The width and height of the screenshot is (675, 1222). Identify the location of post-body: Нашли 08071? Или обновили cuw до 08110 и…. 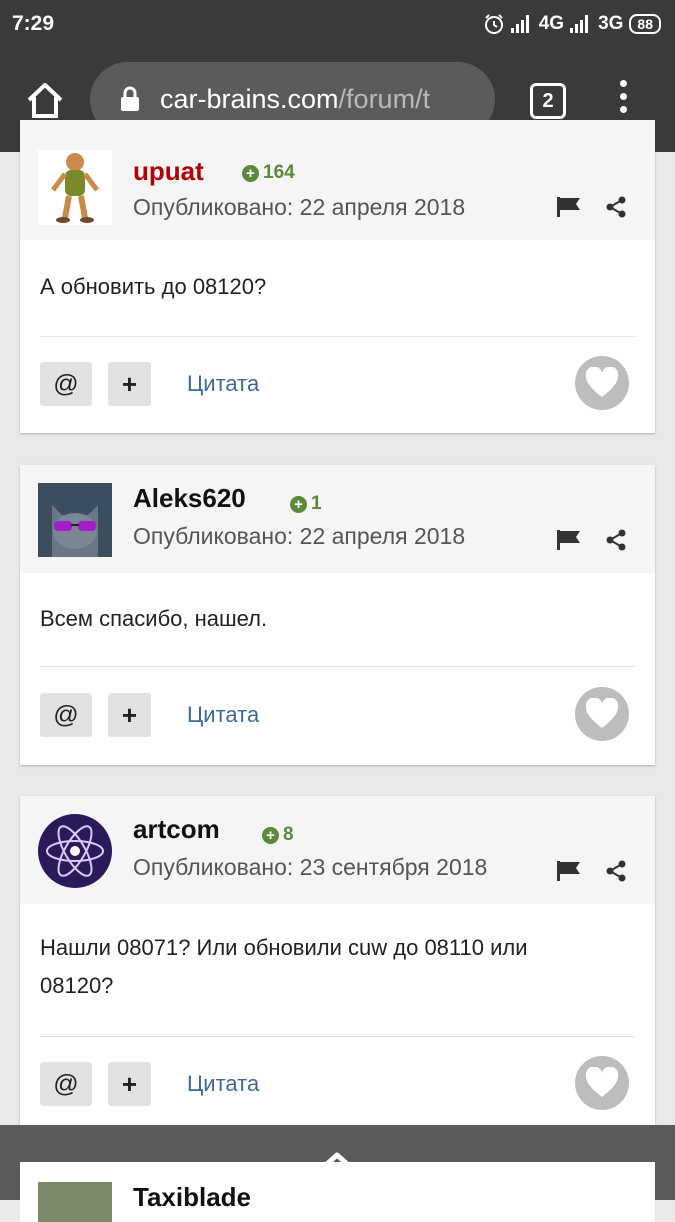
(284, 966).